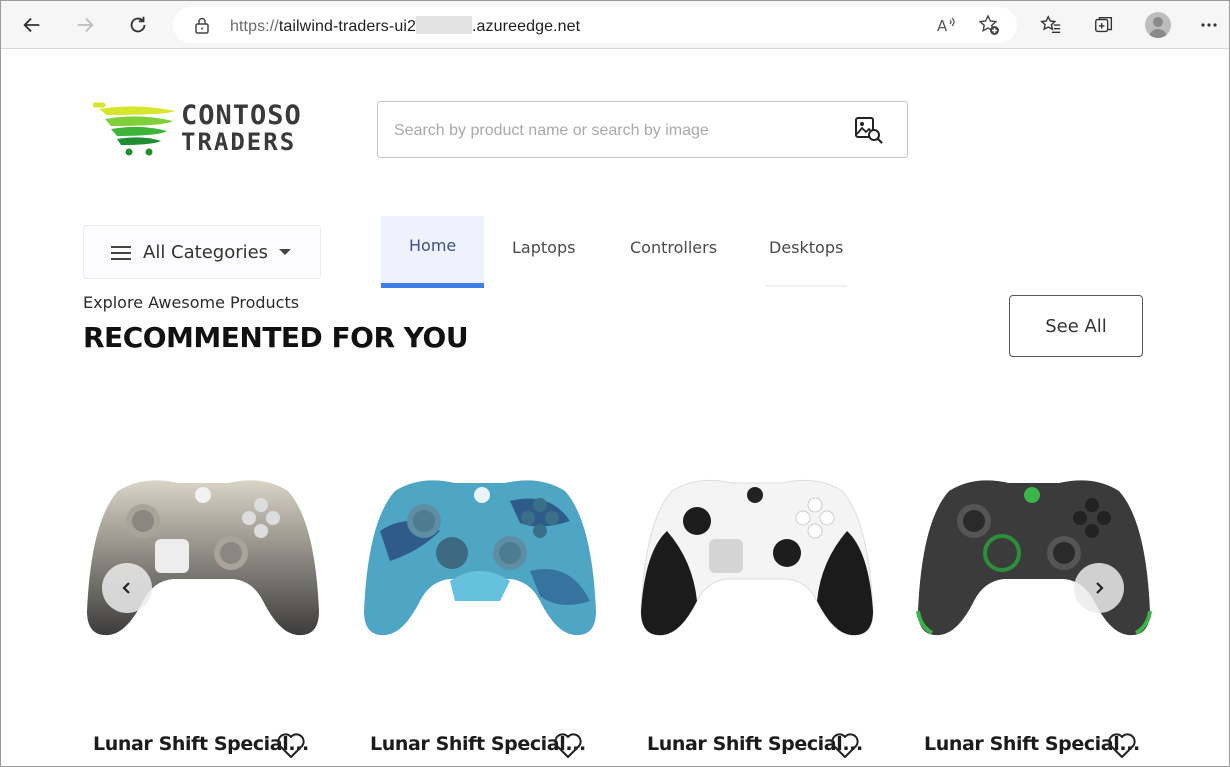 The image size is (1230, 767). I want to click on hamburger-menu-icon, so click(121, 253).